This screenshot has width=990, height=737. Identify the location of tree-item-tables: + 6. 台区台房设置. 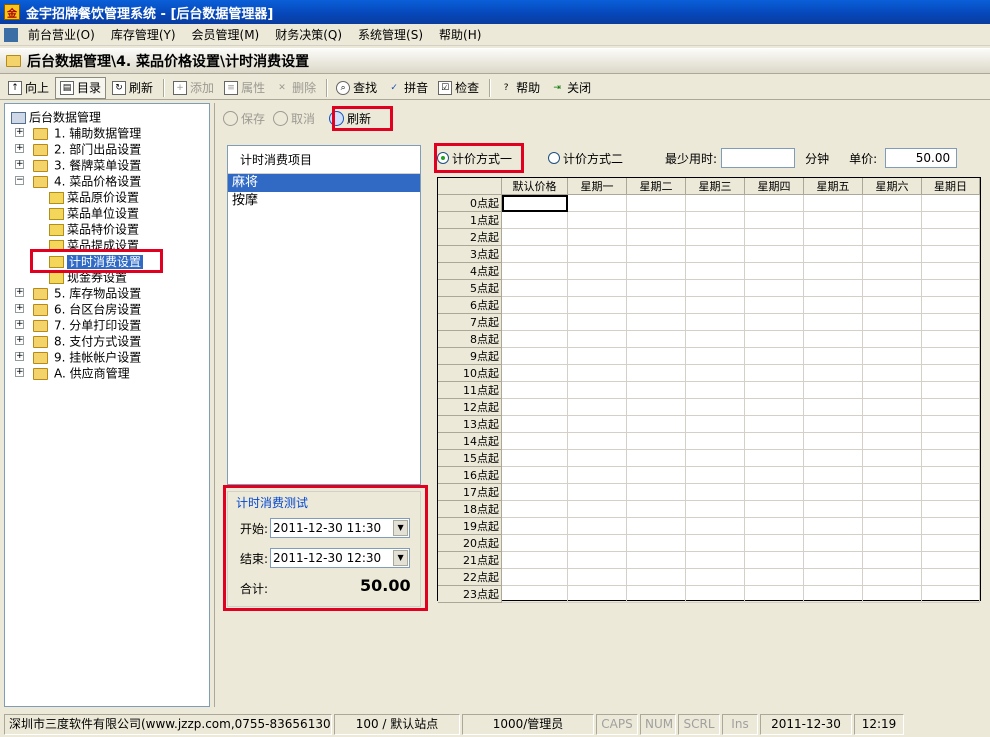
(78, 309).